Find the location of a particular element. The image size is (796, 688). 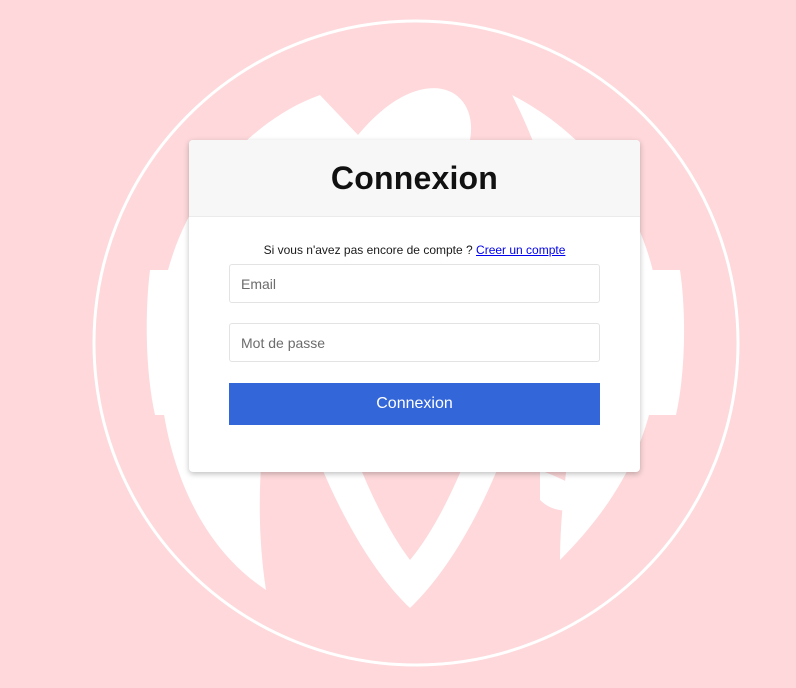

create-account-link: Creer un compte is located at coordinates (520, 250).